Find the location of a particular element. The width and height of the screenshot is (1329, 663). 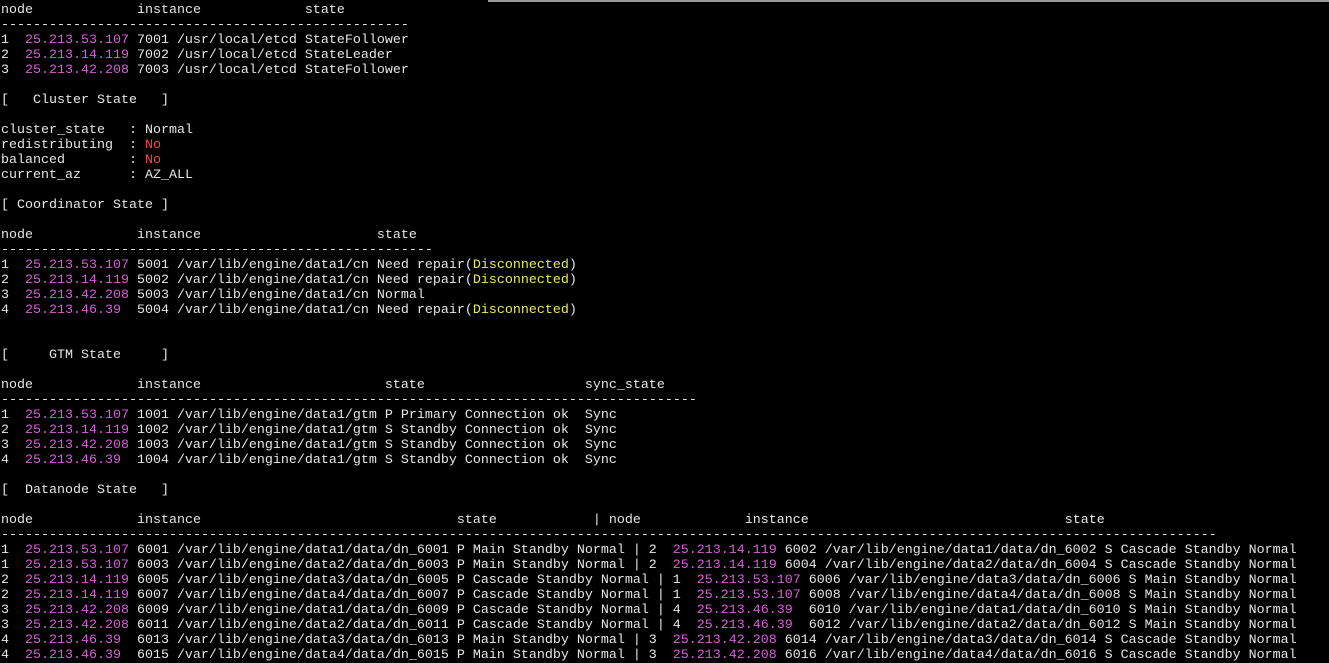

state-detail: Disconnected is located at coordinates (520, 280).